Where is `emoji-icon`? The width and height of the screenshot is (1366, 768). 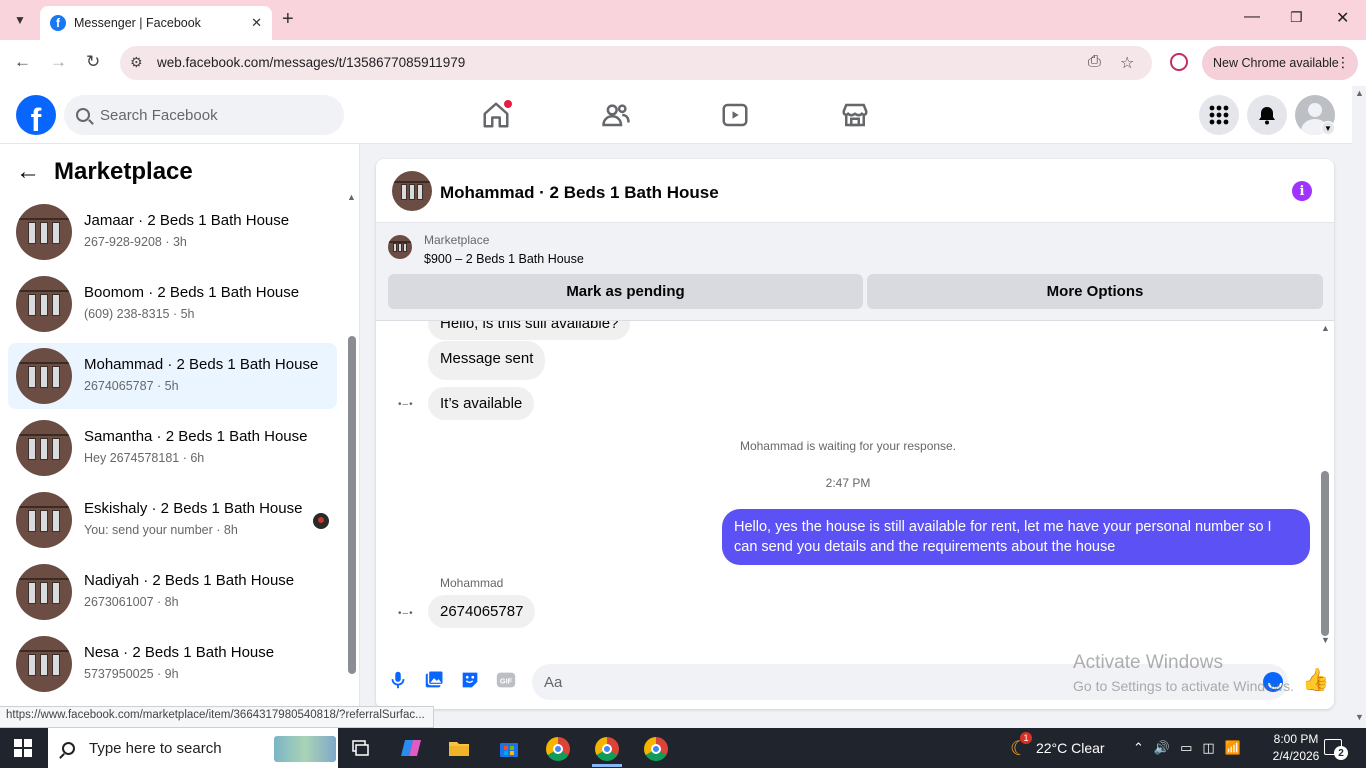 emoji-icon is located at coordinates (1273, 682).